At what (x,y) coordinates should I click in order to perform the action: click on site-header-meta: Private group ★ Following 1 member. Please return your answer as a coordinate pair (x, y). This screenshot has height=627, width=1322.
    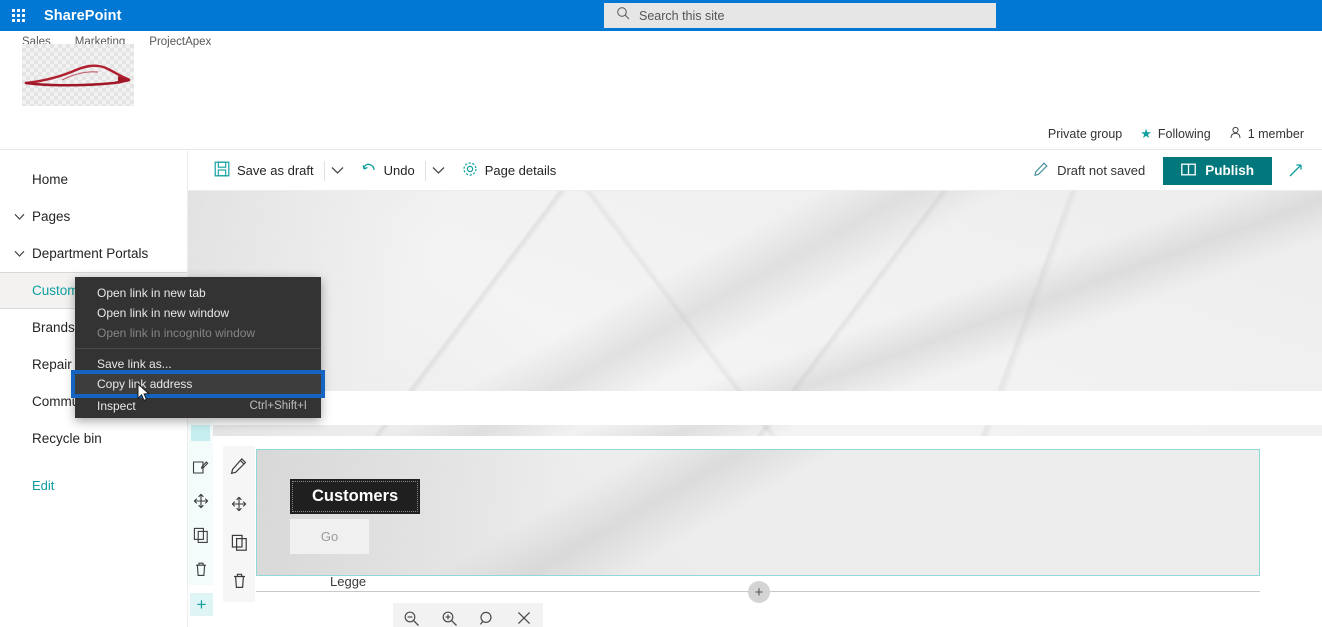
    Looking at the image, I should click on (661, 134).